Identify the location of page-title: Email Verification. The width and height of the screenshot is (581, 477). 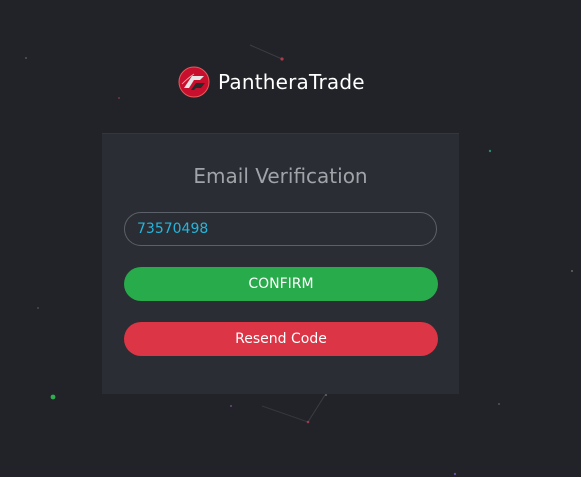
(280, 176).